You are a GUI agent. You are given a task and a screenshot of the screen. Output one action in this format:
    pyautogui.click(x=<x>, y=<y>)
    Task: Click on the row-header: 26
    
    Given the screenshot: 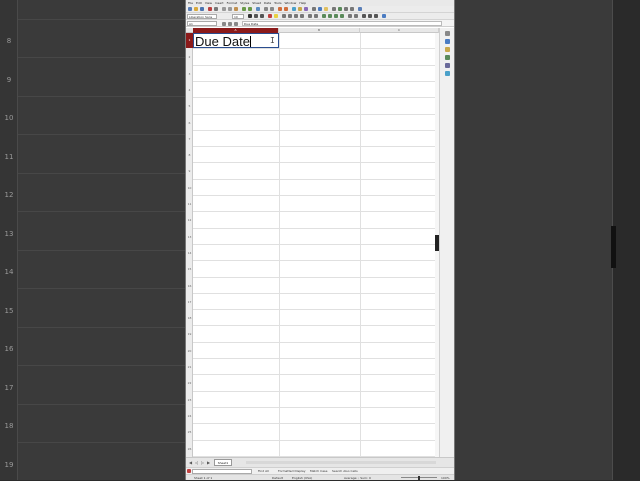 What is the action you would take?
    pyautogui.click(x=189, y=449)
    